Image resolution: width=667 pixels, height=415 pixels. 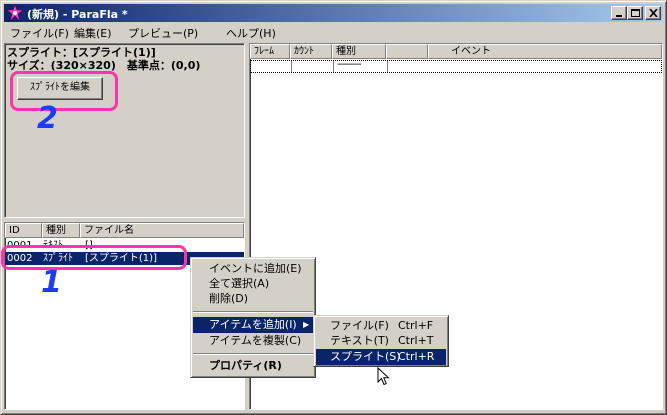 I want to click on submenu-item-label: ファイル(F), so click(x=359, y=325).